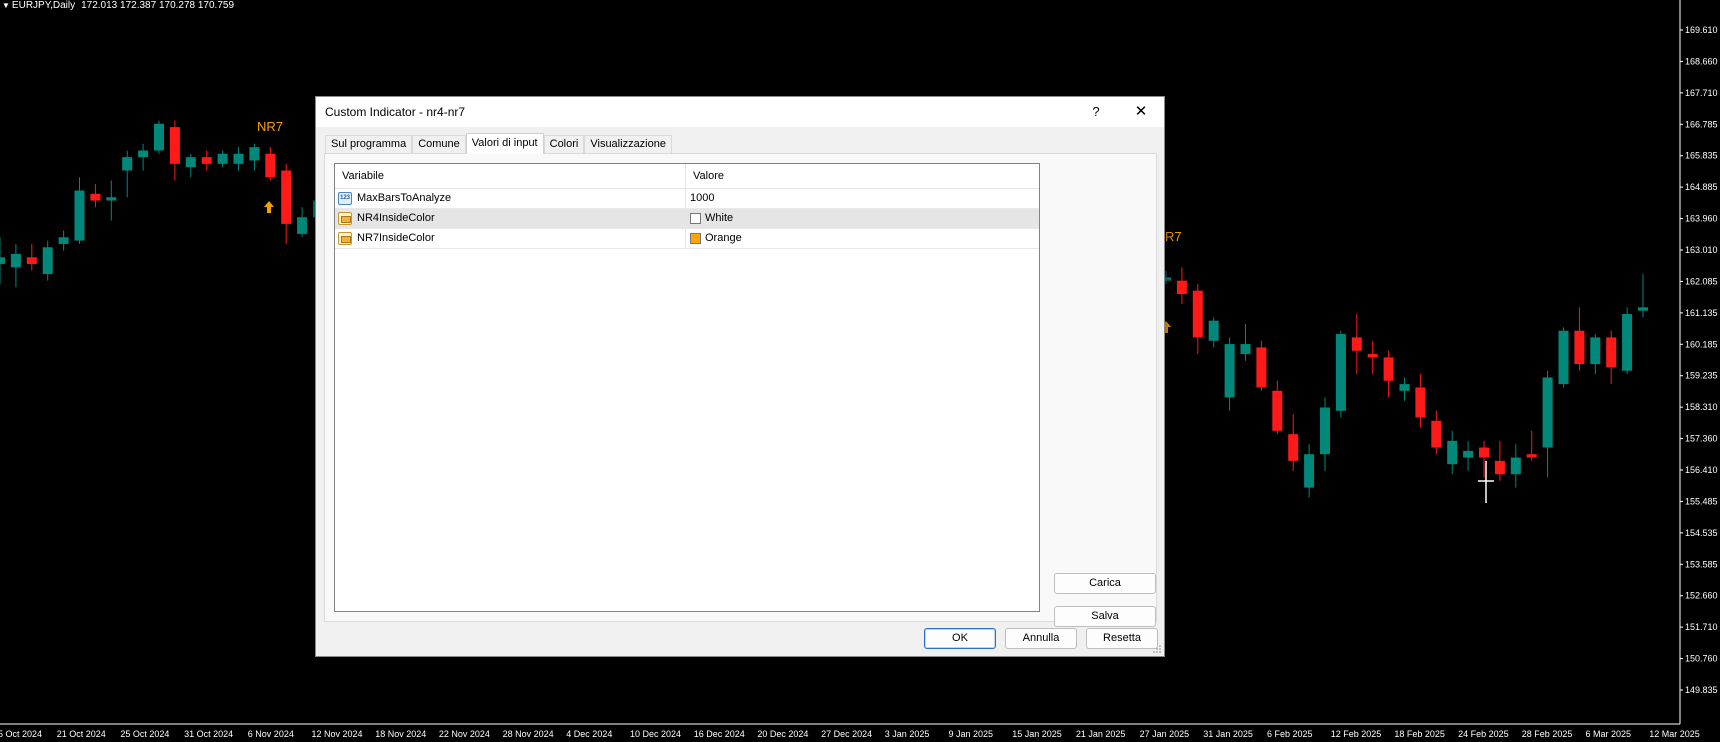 Image resolution: width=1720 pixels, height=742 pixels. I want to click on tab-visualizzazione: Visualizzazione, so click(628, 144).